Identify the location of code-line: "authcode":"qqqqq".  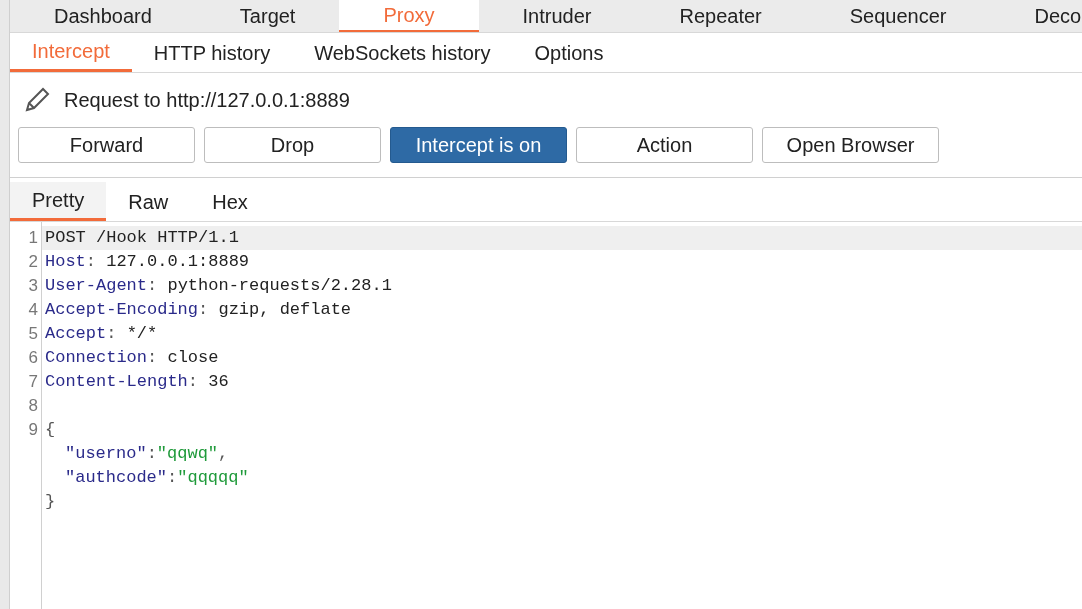
(156, 477).